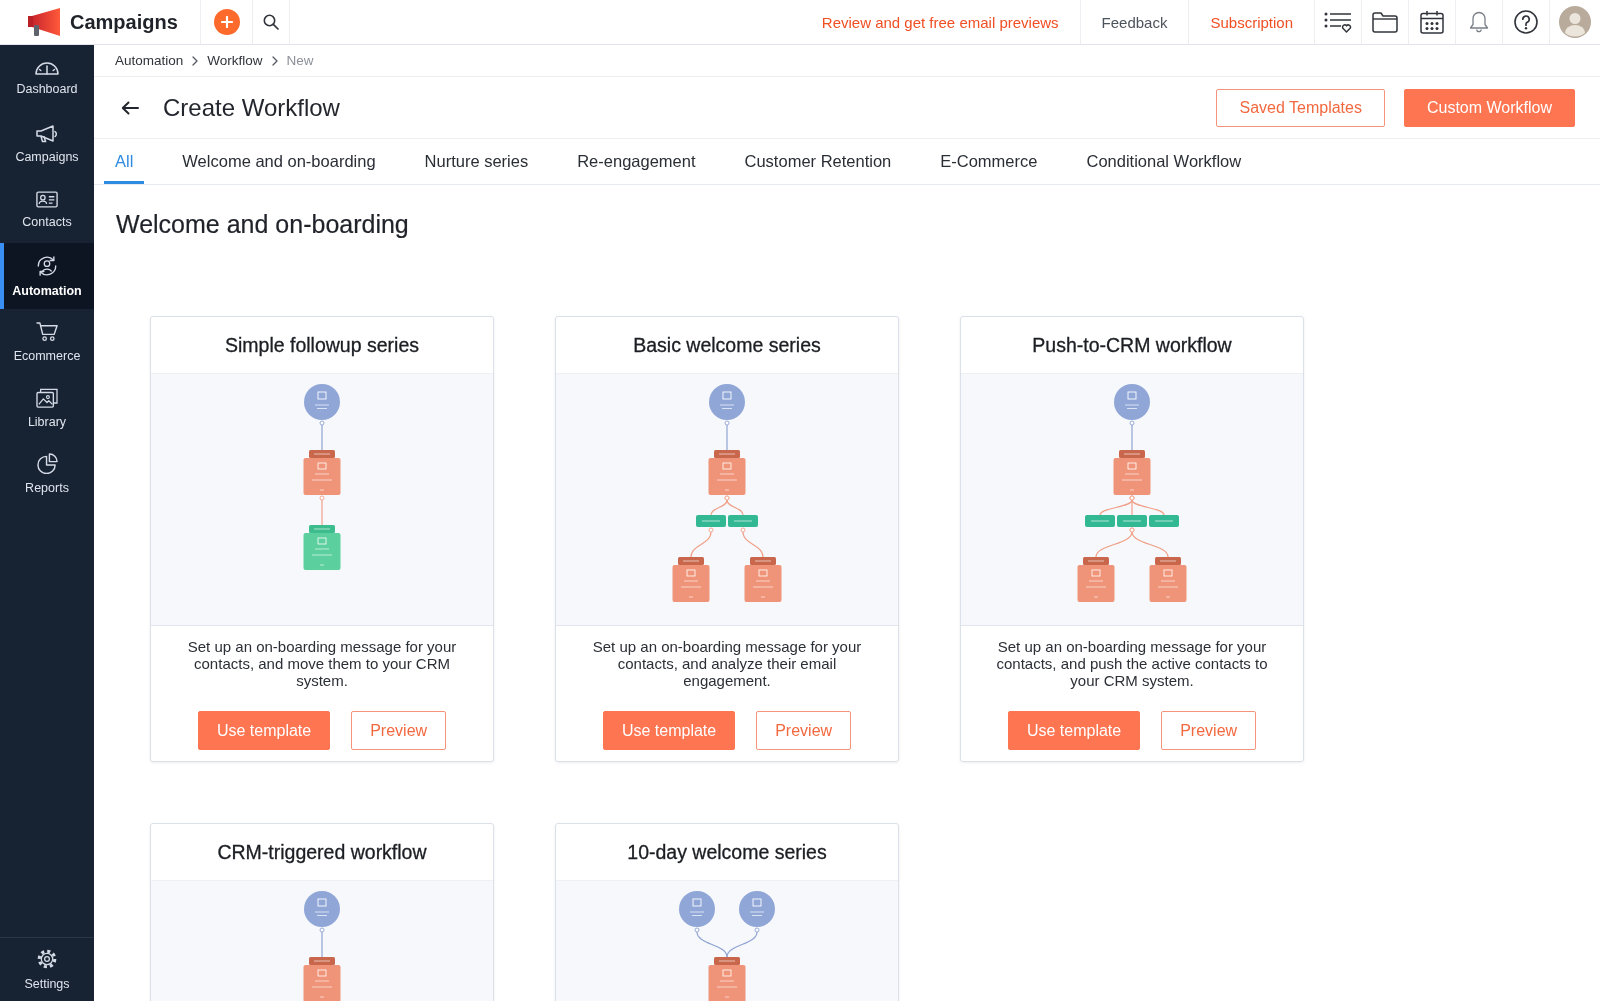 This screenshot has width=1600, height=1001. What do you see at coordinates (322, 547) in the screenshot?
I see `action-node` at bounding box center [322, 547].